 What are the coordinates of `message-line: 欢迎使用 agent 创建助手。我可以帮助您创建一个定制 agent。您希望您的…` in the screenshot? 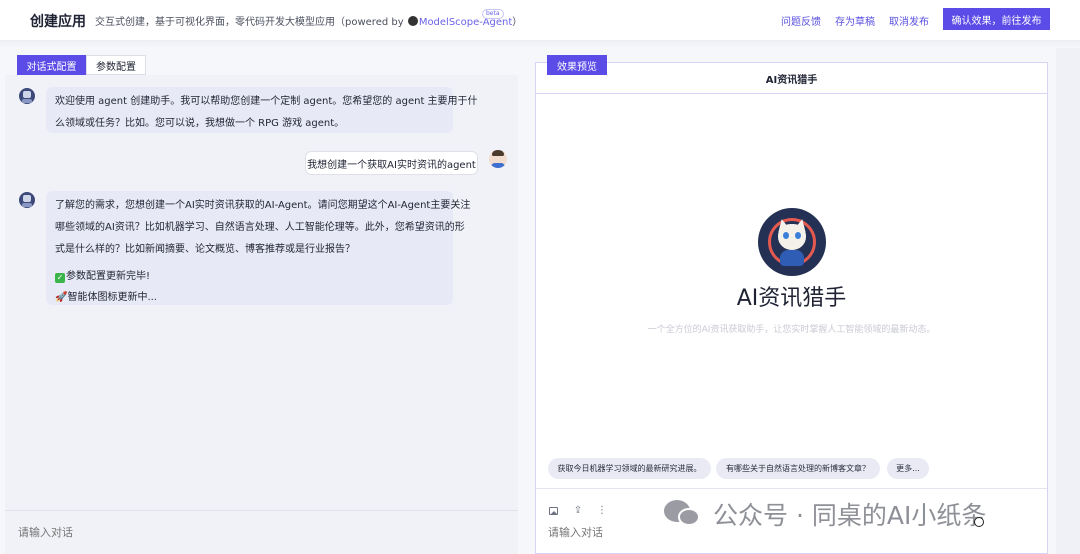 It's located at (266, 101).